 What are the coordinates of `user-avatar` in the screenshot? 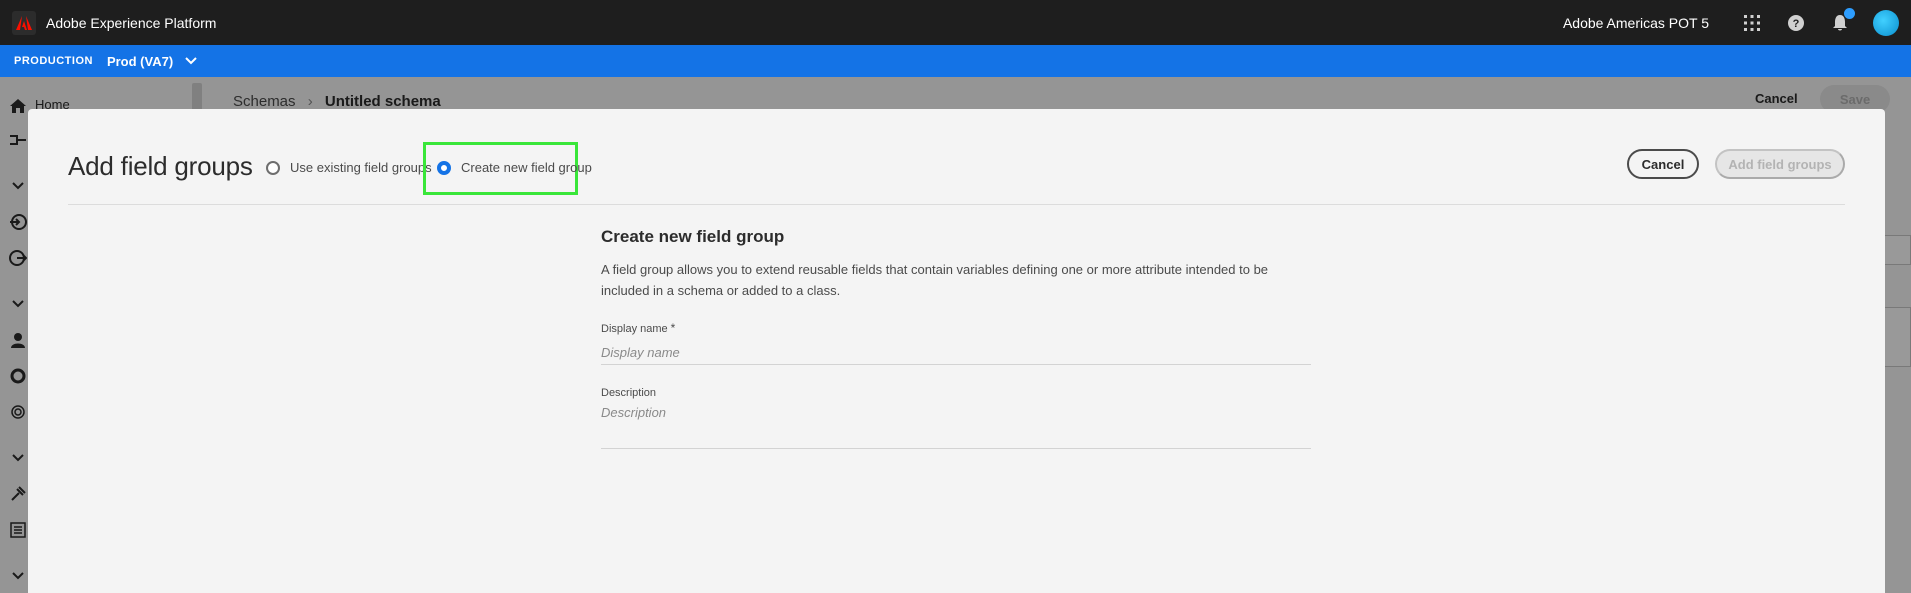 It's located at (1886, 22).